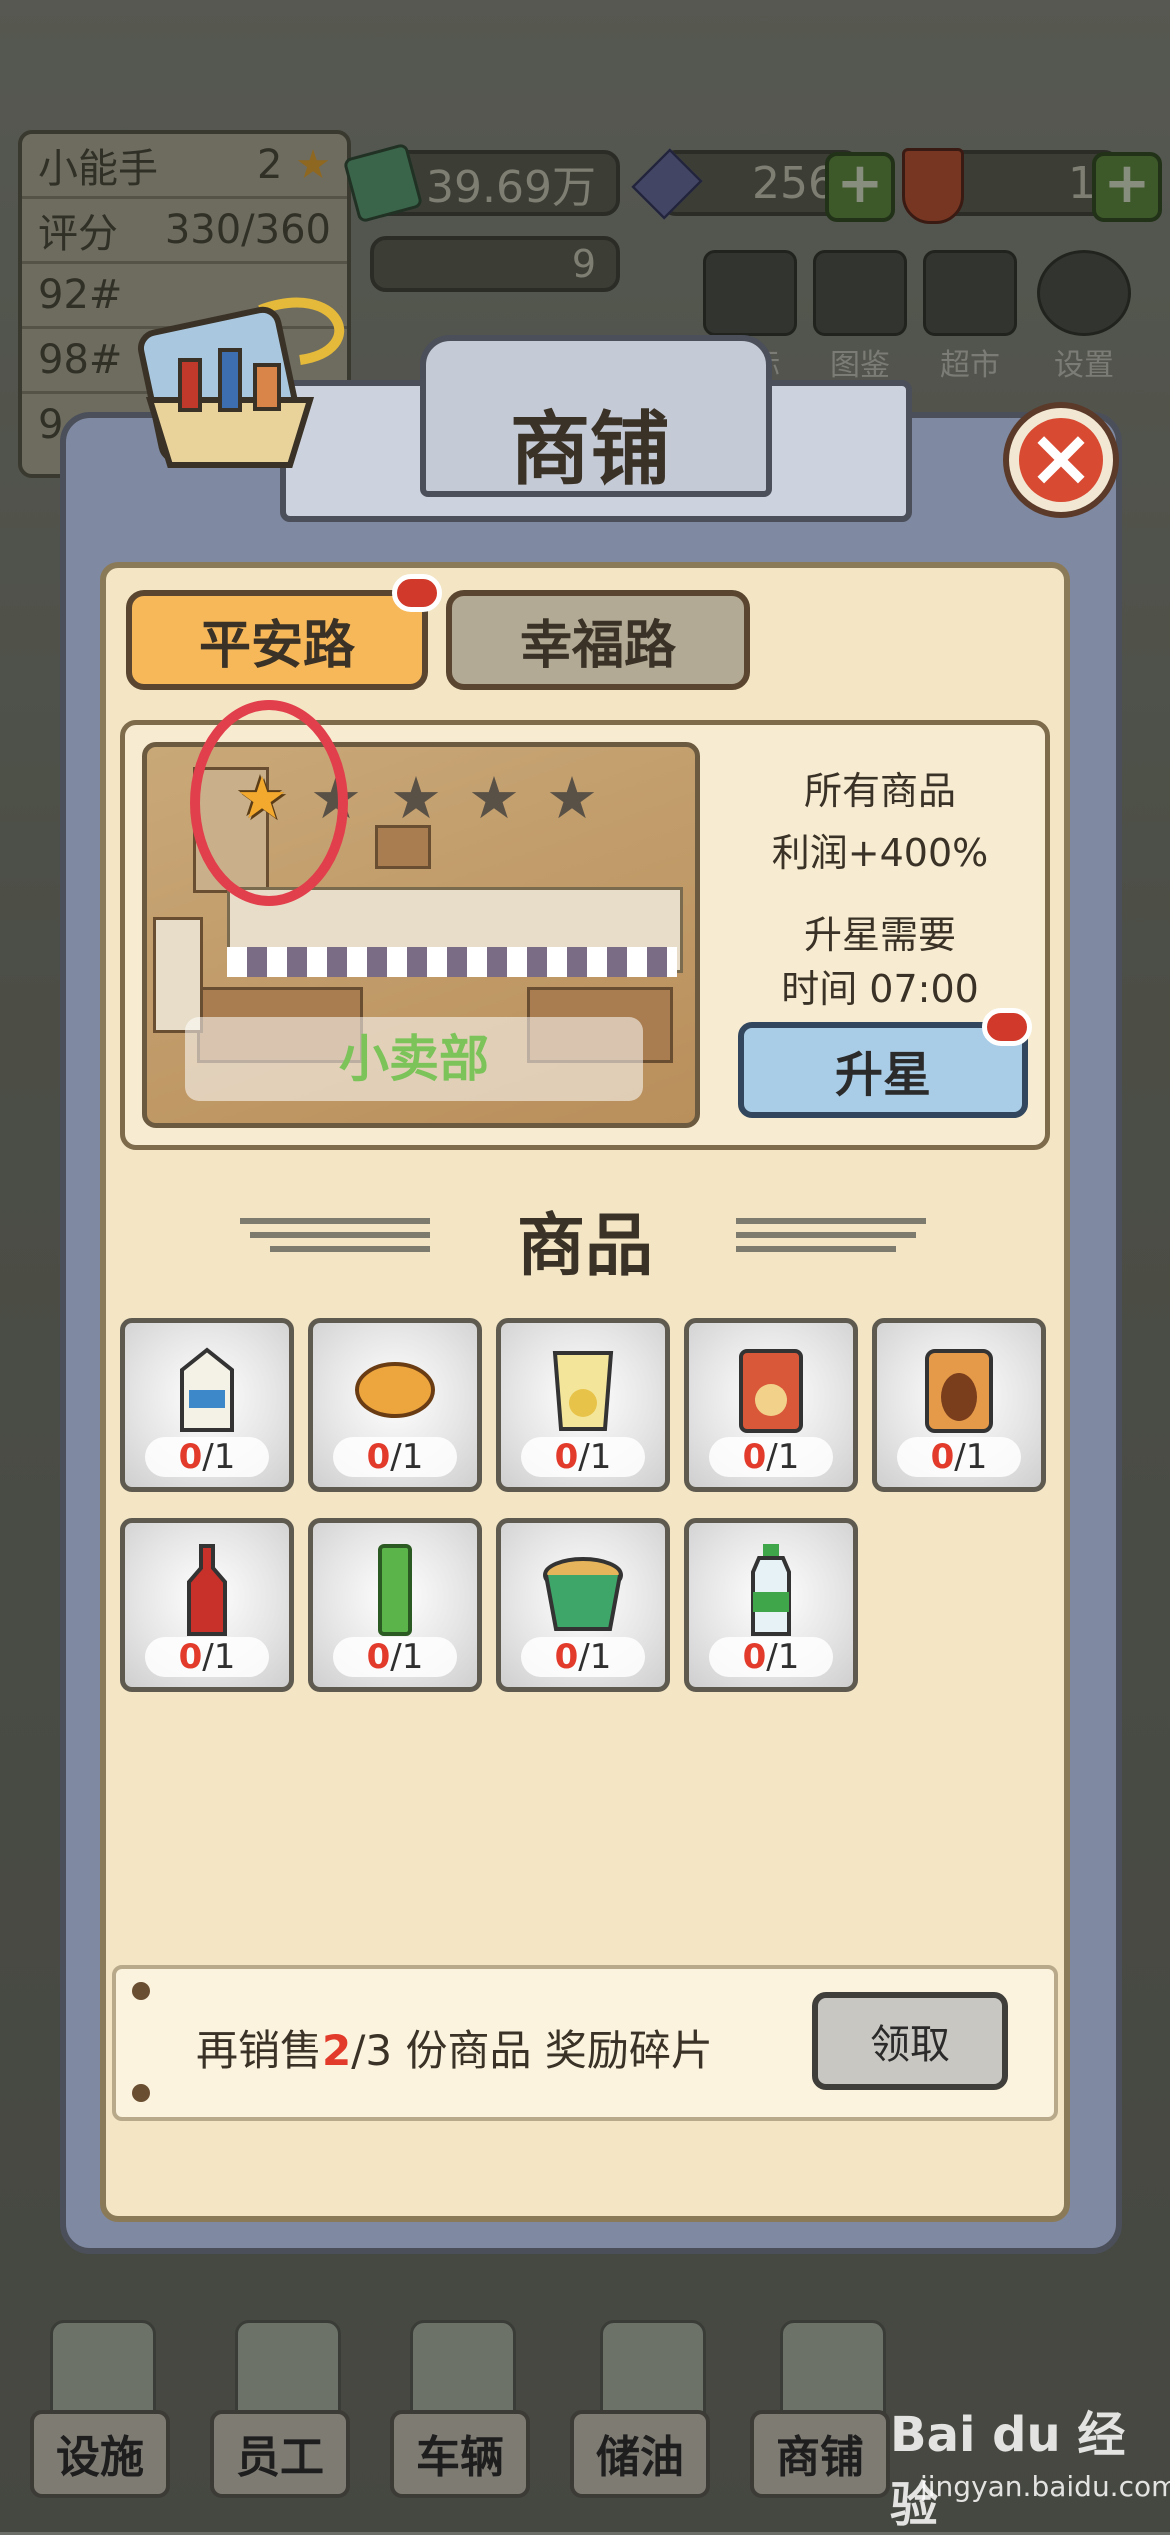 The height and width of the screenshot is (2535, 1170). Describe the element at coordinates (959, 1390) in the screenshot. I see `egg-icon` at that location.